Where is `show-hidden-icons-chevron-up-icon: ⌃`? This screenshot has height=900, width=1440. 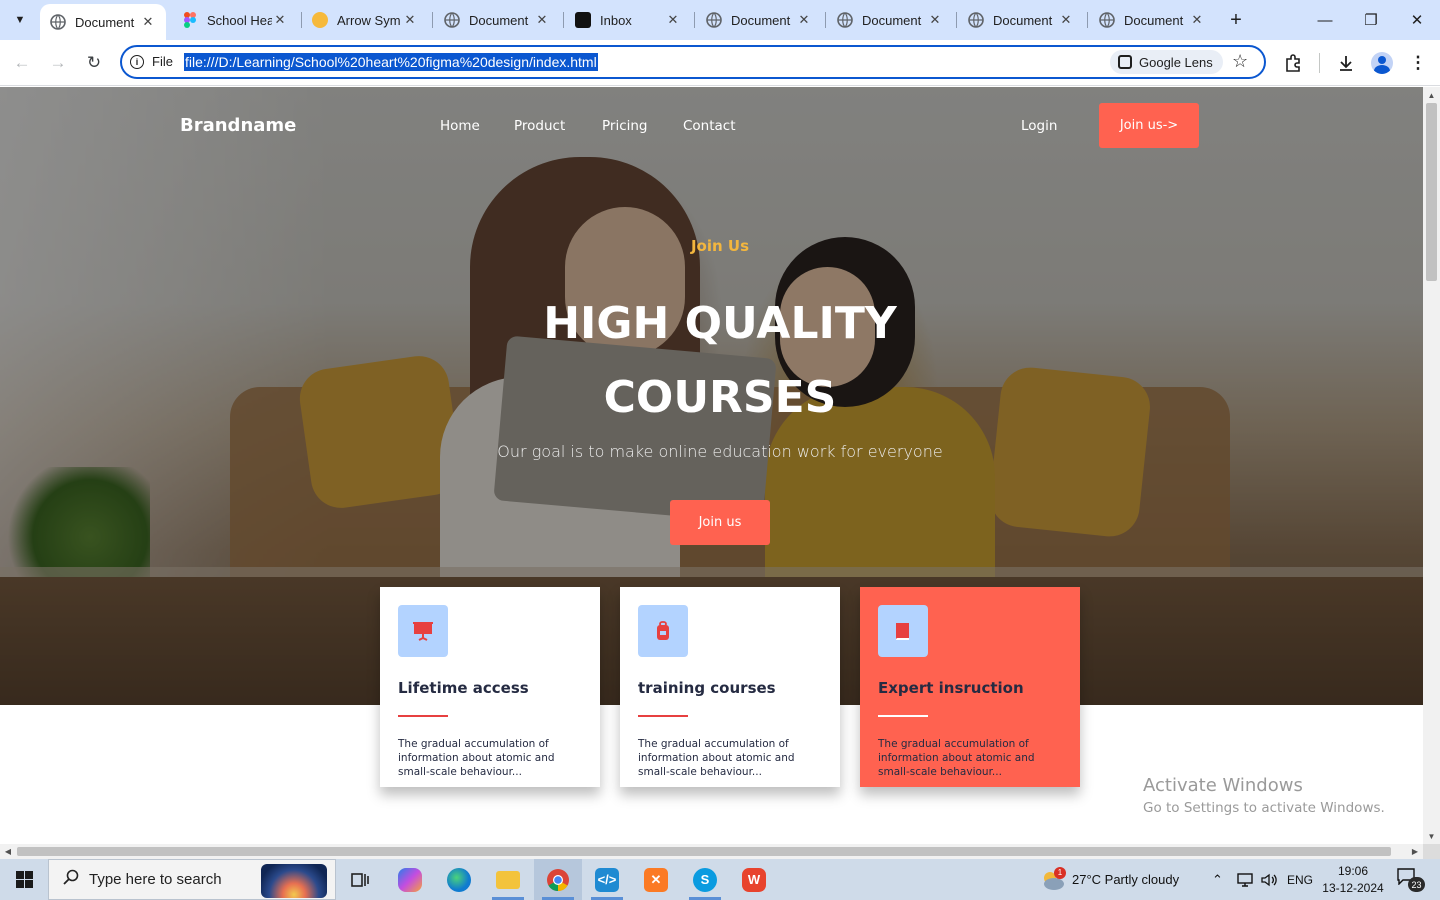
show-hidden-icons-chevron-up-icon: ⌃ is located at coordinates (1217, 879).